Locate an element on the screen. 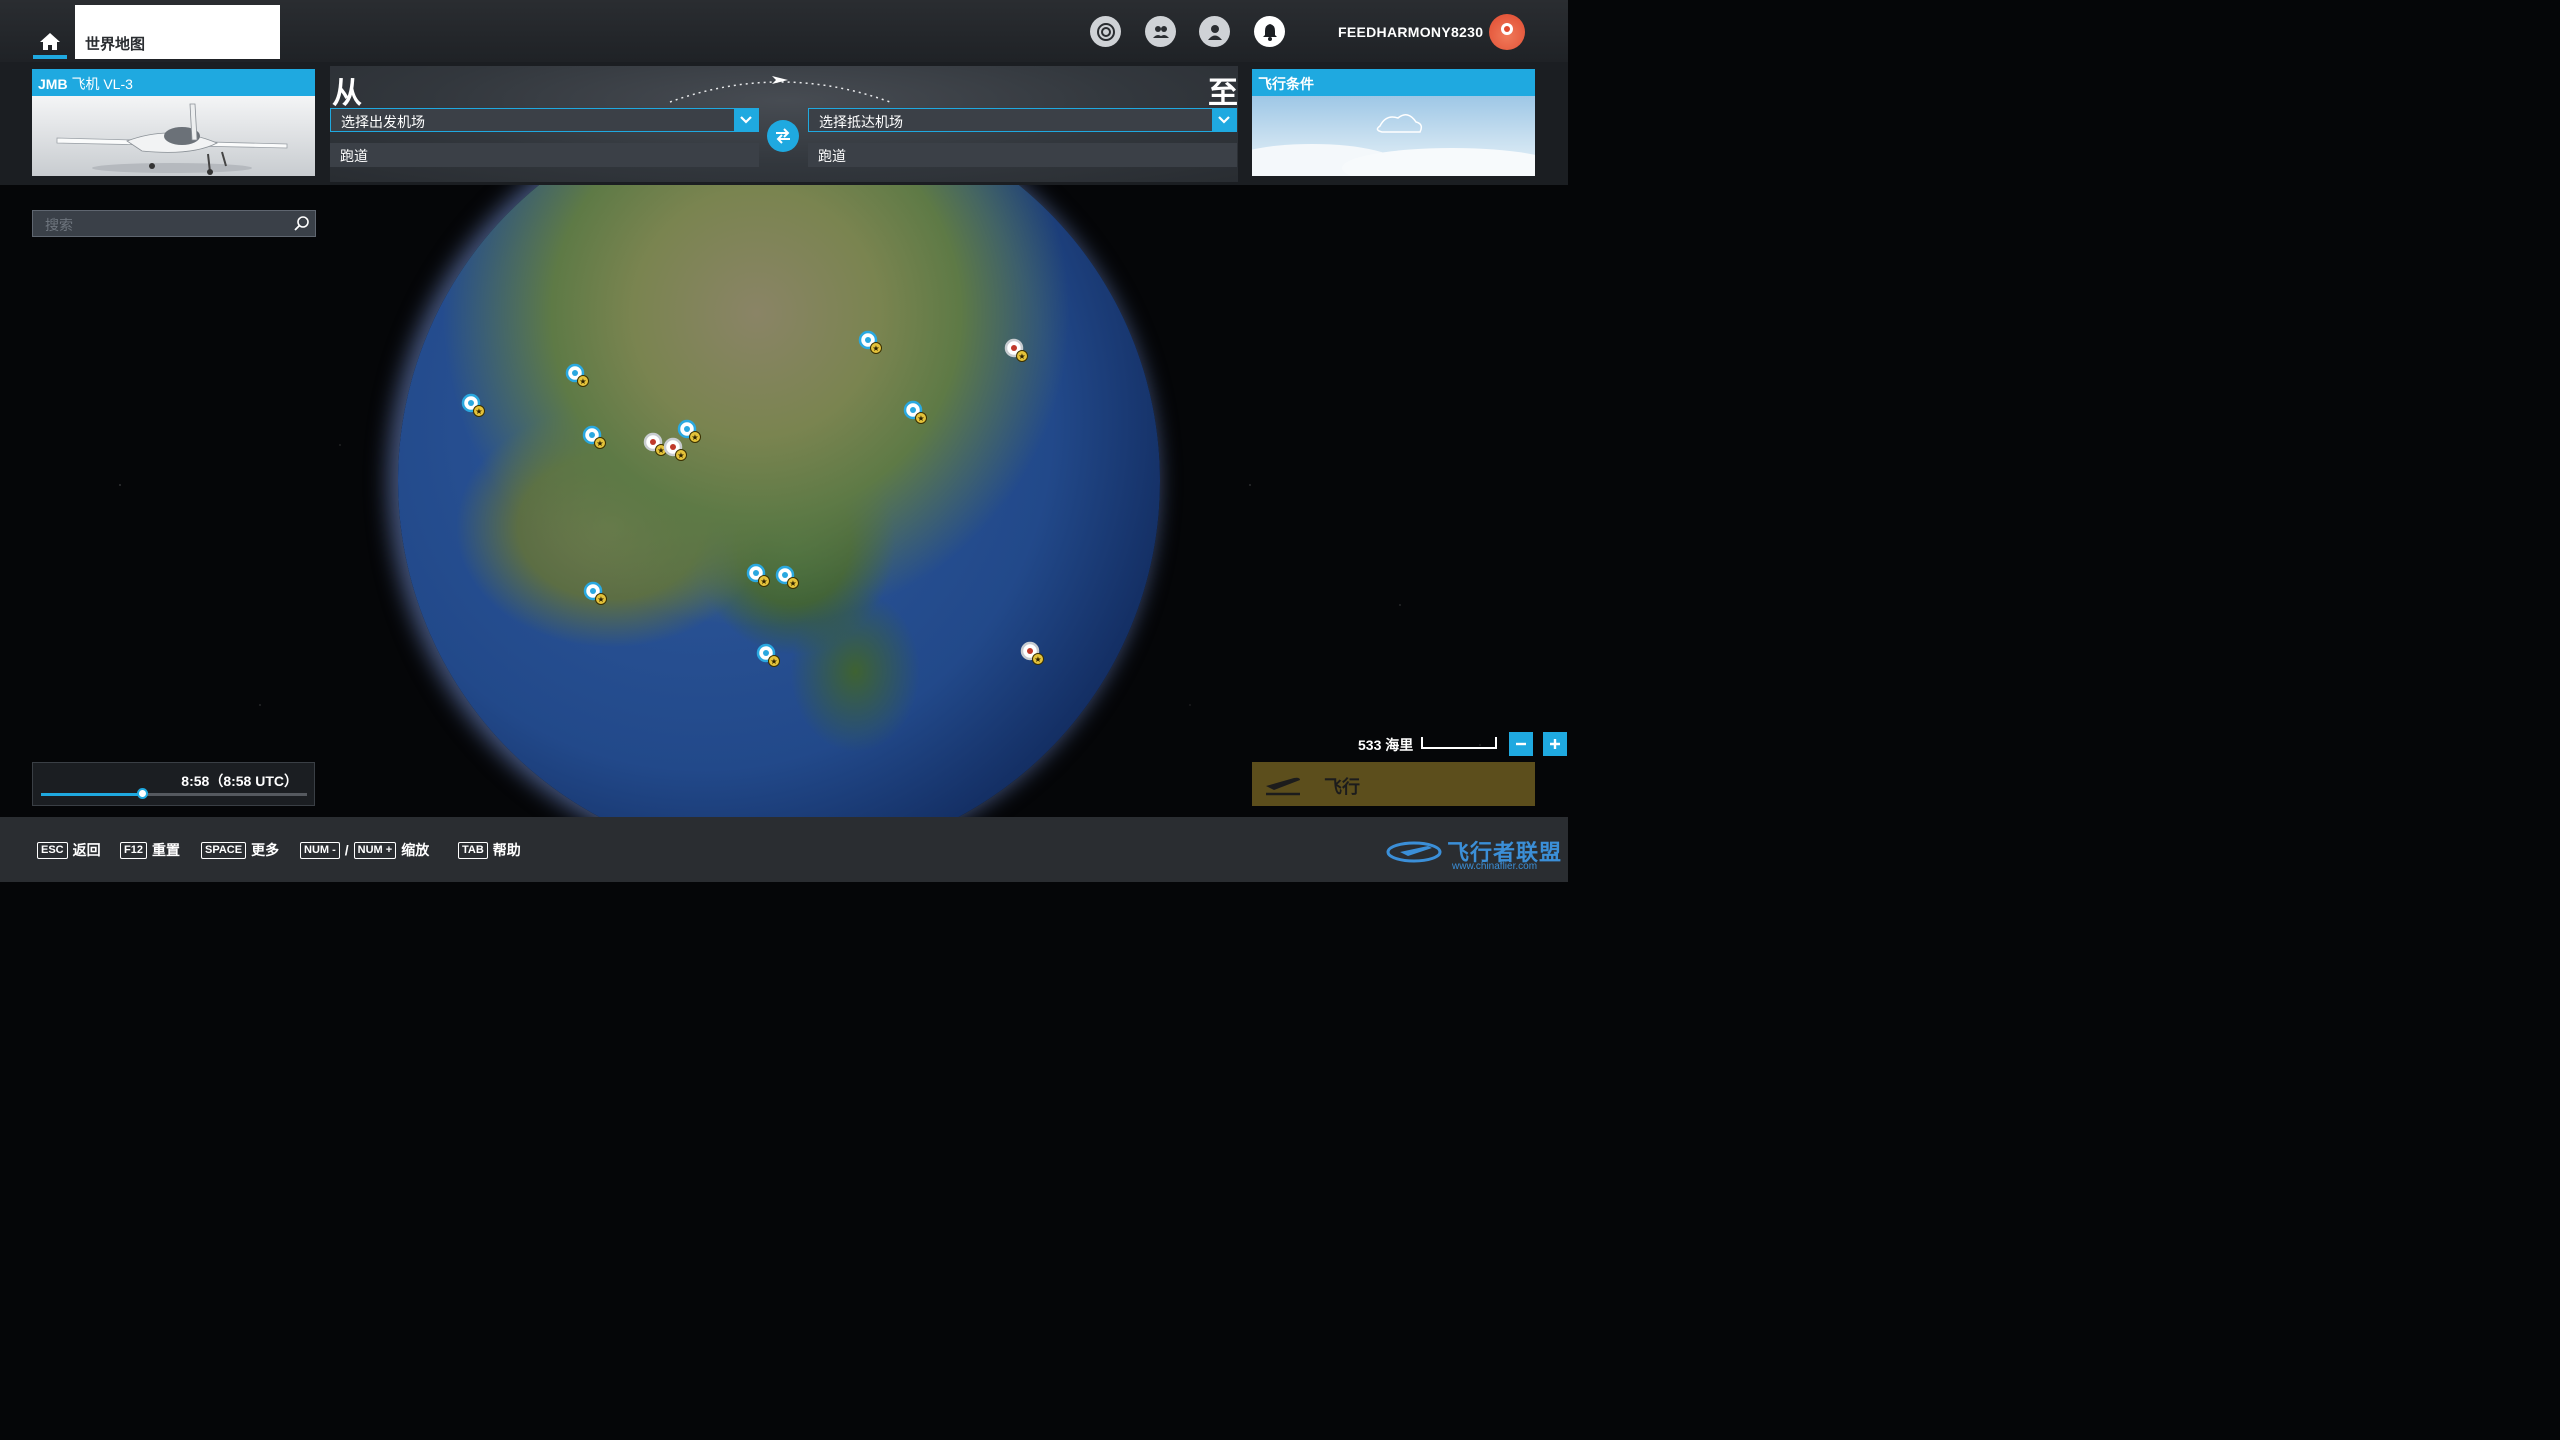 This screenshot has width=2560, height=1440. zoom-in-button is located at coordinates (1555, 744).